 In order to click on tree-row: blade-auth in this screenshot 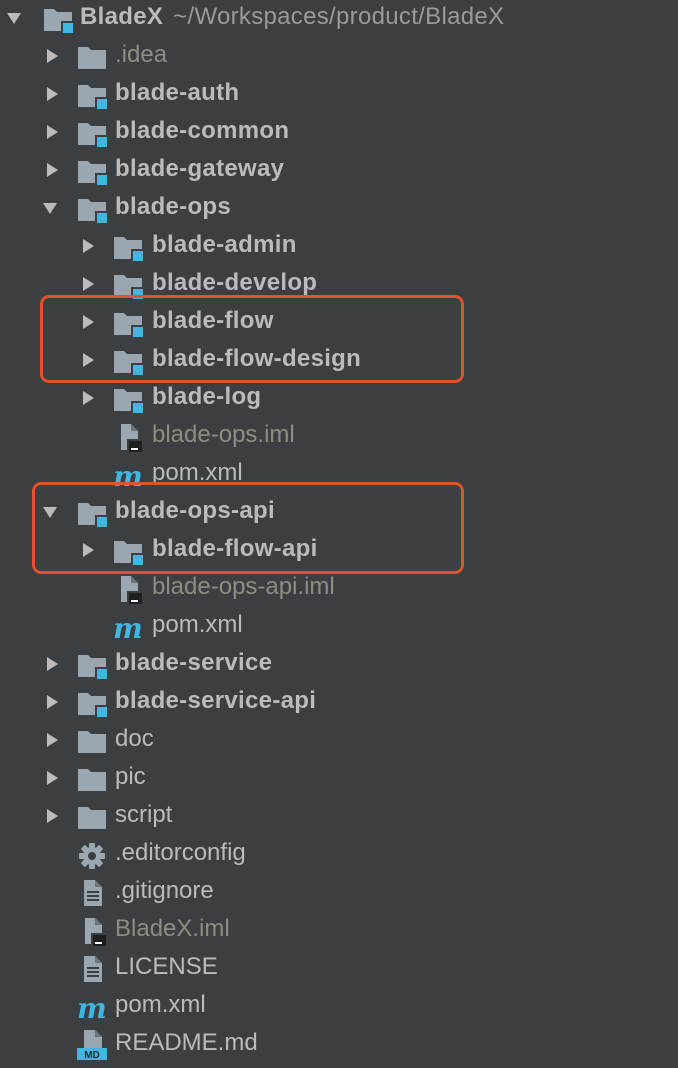, I will do `click(339, 93)`.